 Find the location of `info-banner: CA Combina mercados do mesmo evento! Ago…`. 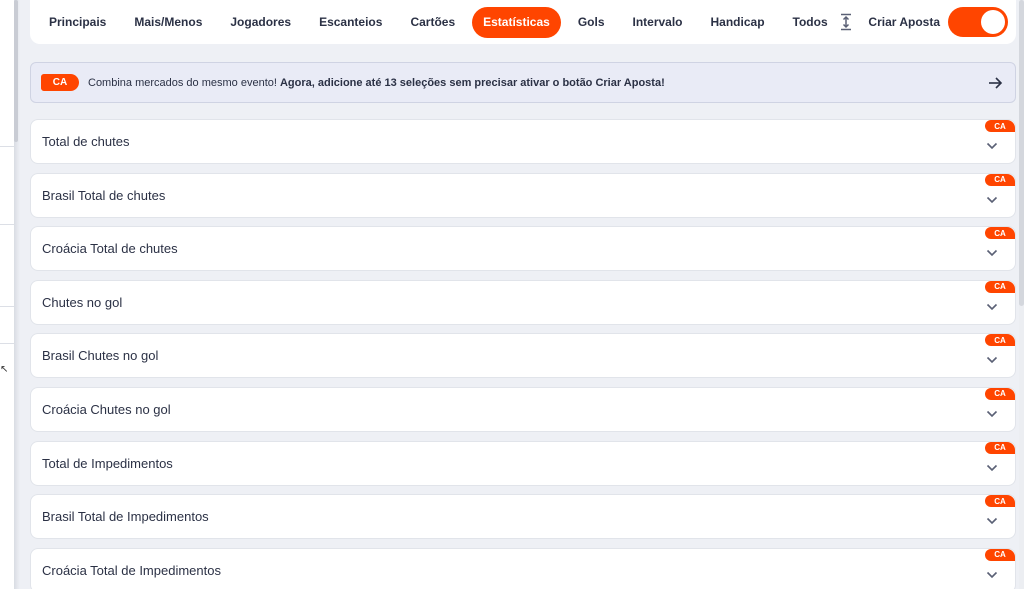

info-banner: CA Combina mercados do mesmo evento! Ago… is located at coordinates (523, 82).